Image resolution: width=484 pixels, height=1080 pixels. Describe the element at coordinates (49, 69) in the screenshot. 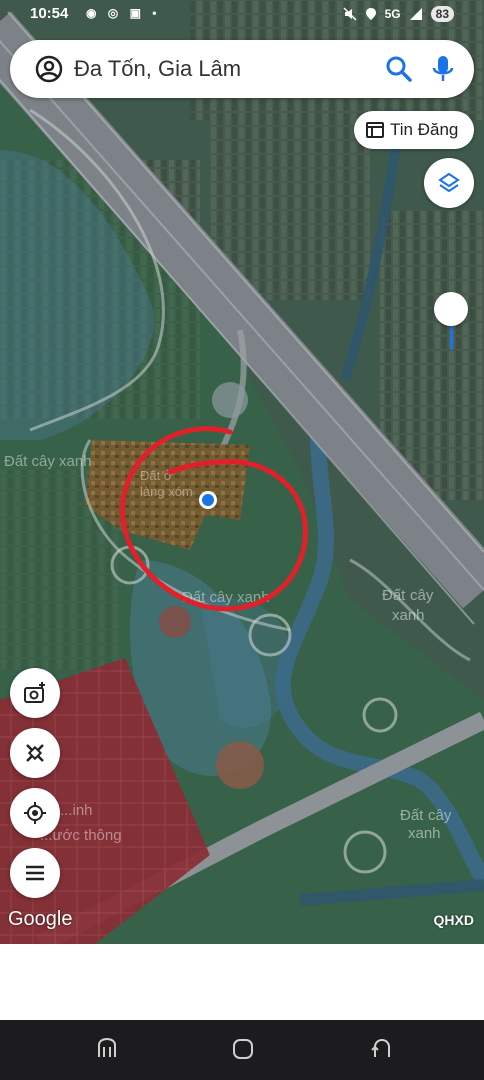

I see `account-icon` at that location.